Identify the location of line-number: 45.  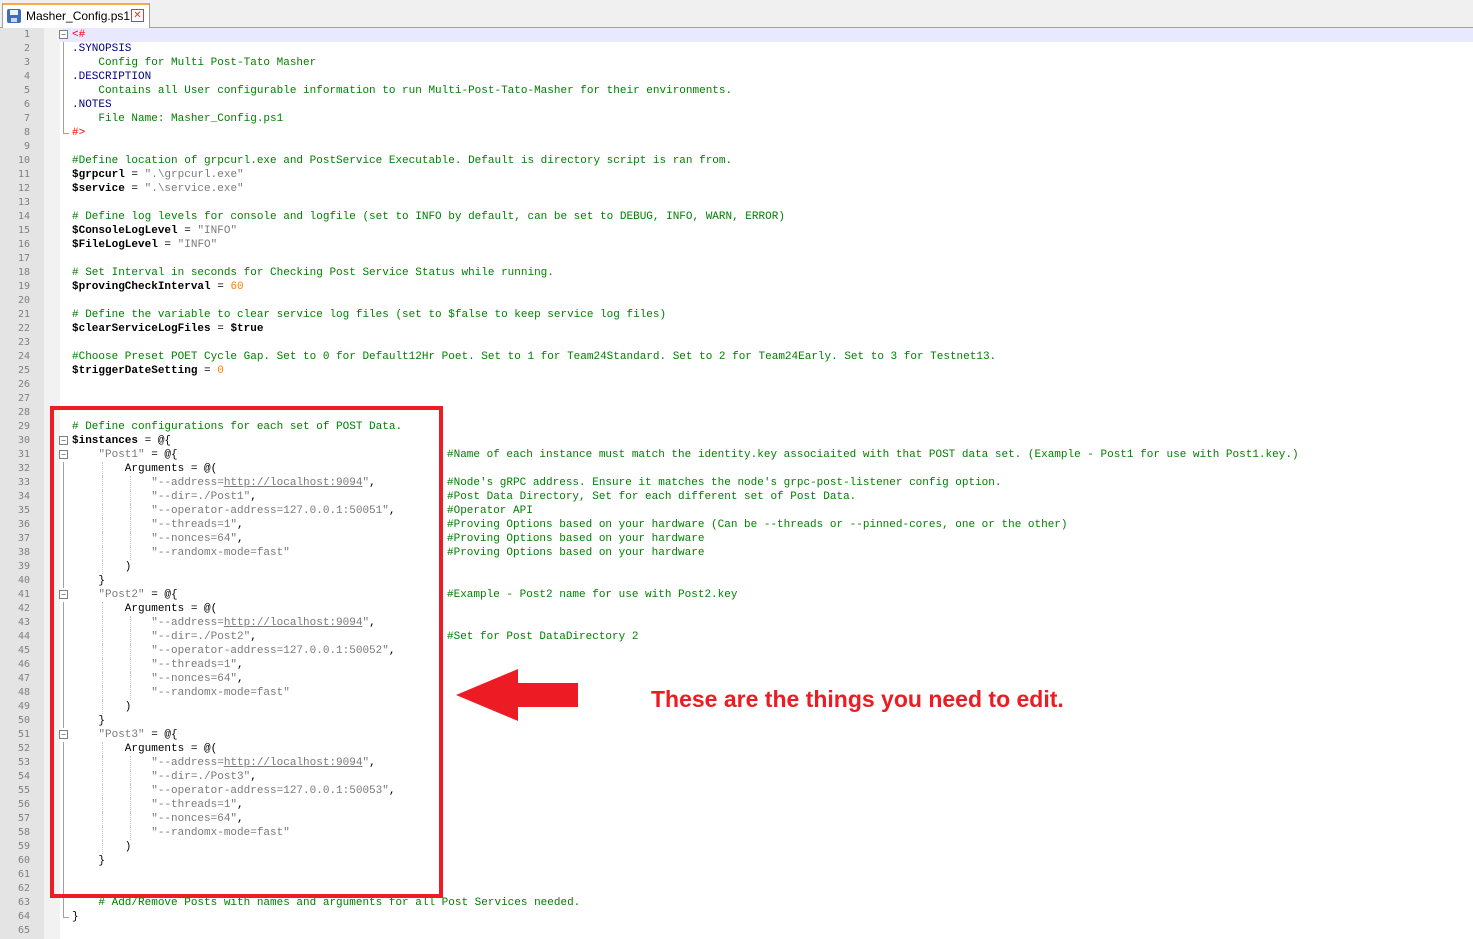
(23, 650).